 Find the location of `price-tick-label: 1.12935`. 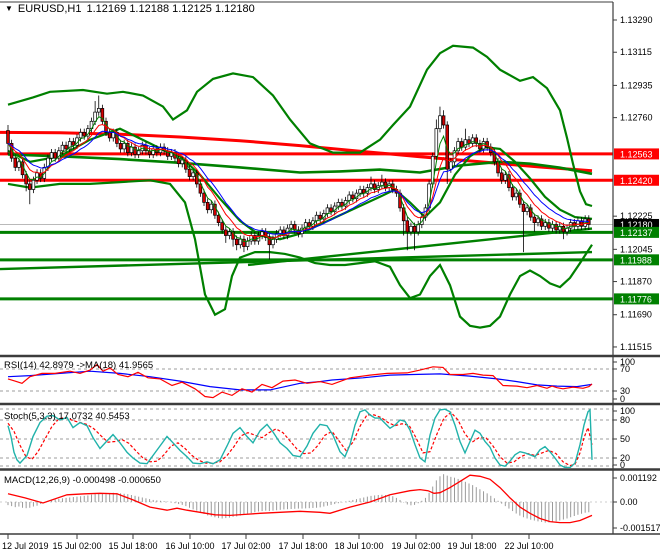

price-tick-label: 1.12935 is located at coordinates (636, 85).